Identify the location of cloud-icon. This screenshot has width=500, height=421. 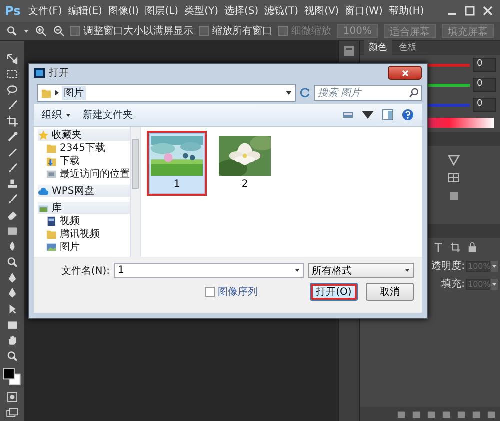
(43, 191).